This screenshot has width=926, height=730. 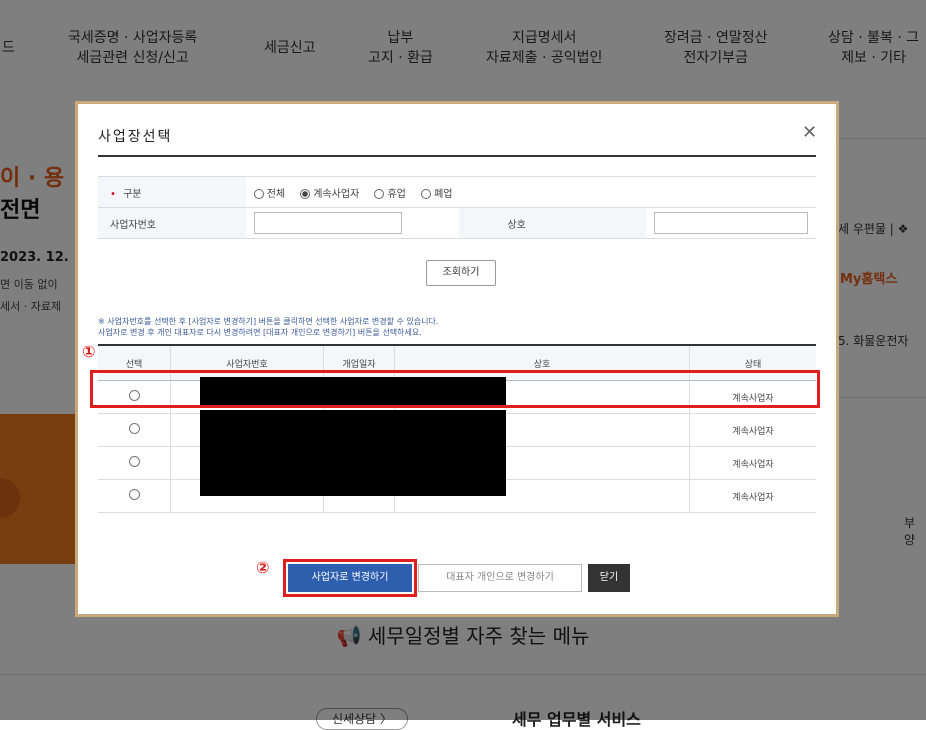 I want to click on category-radio-group: 전체 계속사업자 휴업 폐업, so click(x=530, y=192).